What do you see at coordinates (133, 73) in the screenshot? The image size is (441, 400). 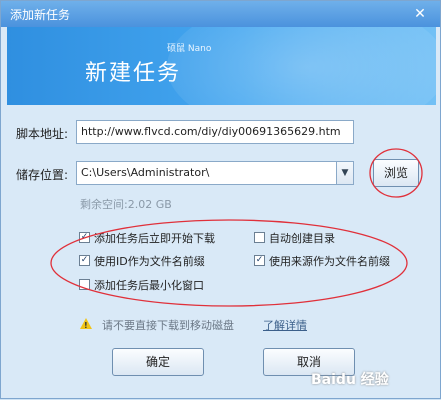 I see `banner-title: 新建任务` at bounding box center [133, 73].